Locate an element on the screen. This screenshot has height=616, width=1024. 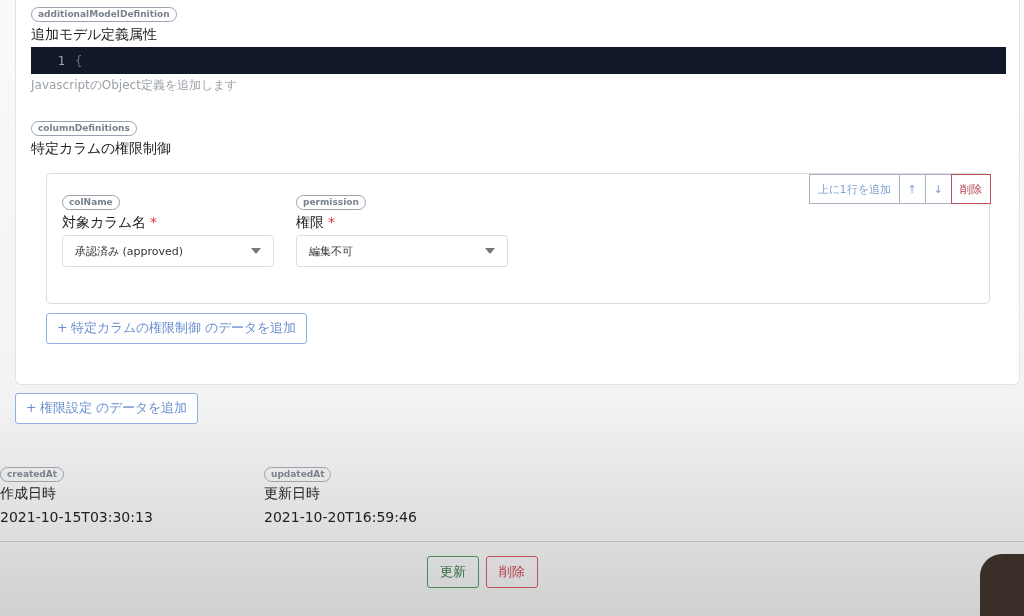
field-label: 権限 * is located at coordinates (316, 222).